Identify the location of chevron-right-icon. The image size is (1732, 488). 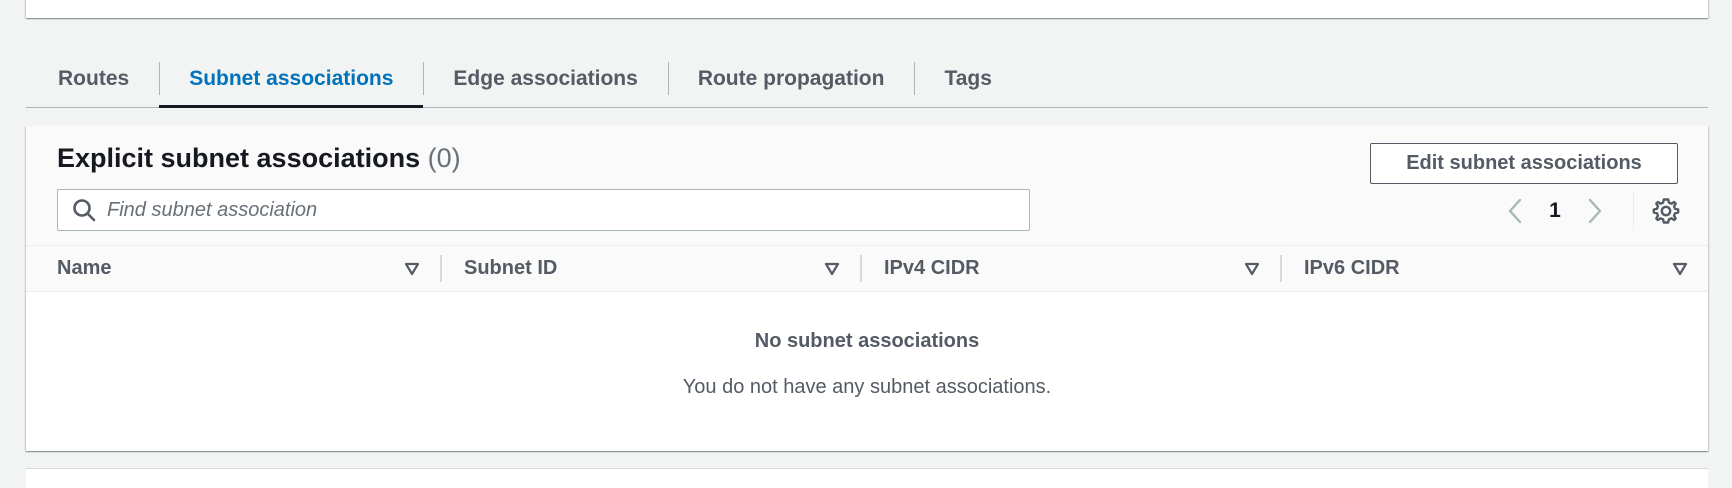
(1595, 211).